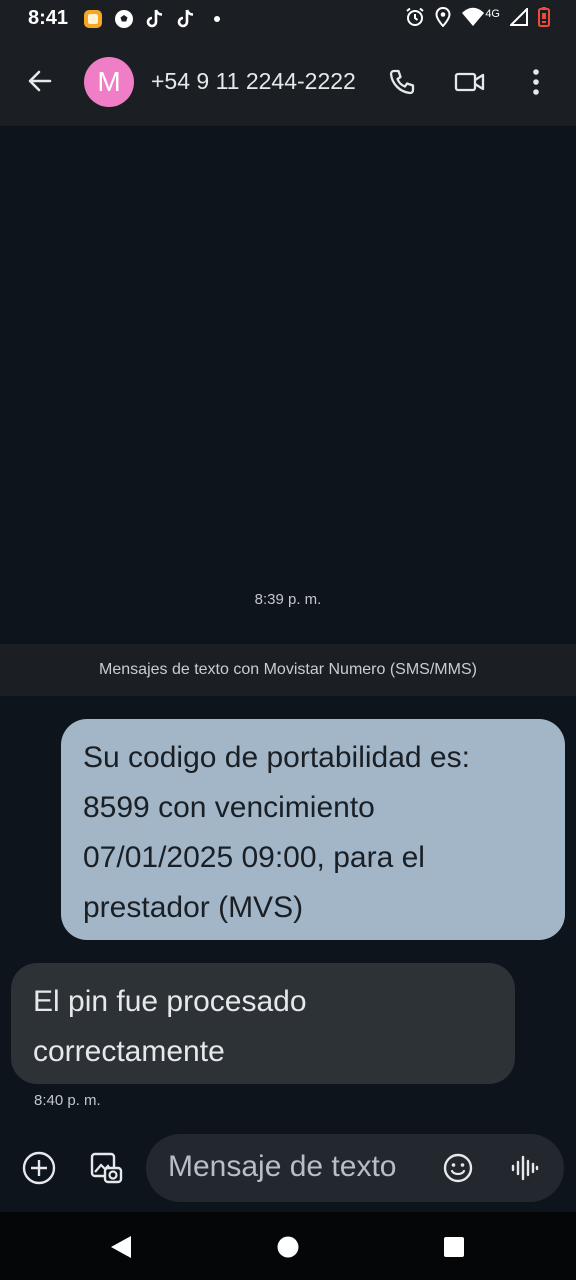 The height and width of the screenshot is (1280, 576). I want to click on nav-home-button, so click(288, 1247).